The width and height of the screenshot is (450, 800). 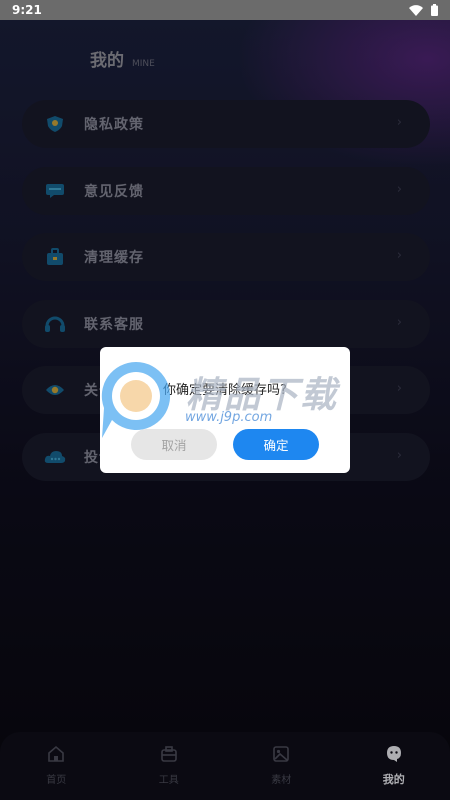 What do you see at coordinates (229, 417) in the screenshot?
I see `watermark-url: www.j9p.com` at bounding box center [229, 417].